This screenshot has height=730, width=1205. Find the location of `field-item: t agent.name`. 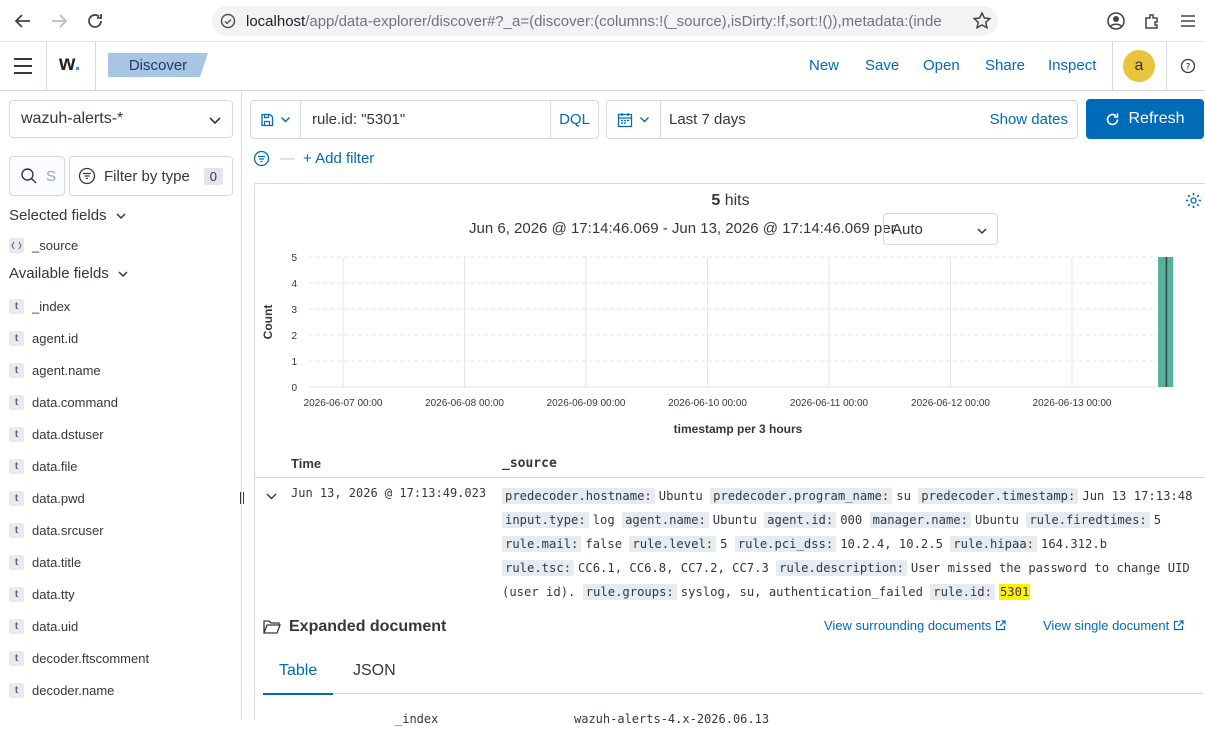

field-item: t agent.name is located at coordinates (55, 370).